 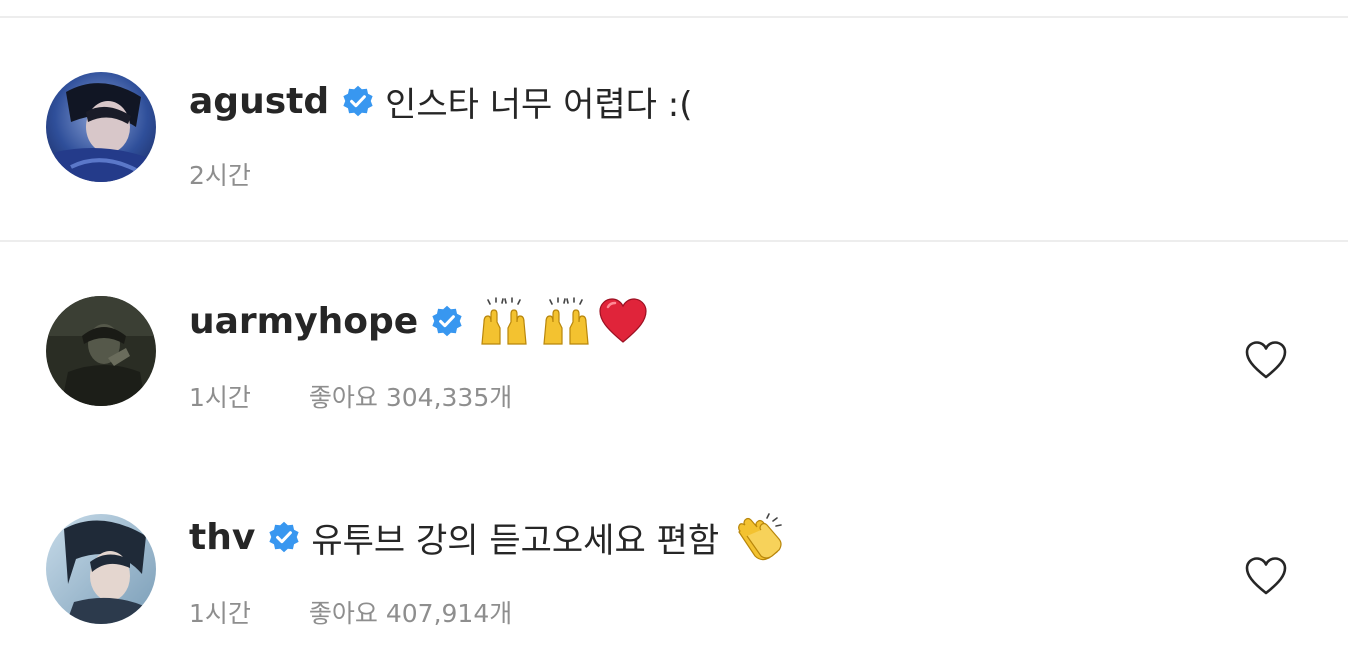 I want to click on comment-text: 유투브 강의 듣고오세요 편함, so click(x=515, y=540).